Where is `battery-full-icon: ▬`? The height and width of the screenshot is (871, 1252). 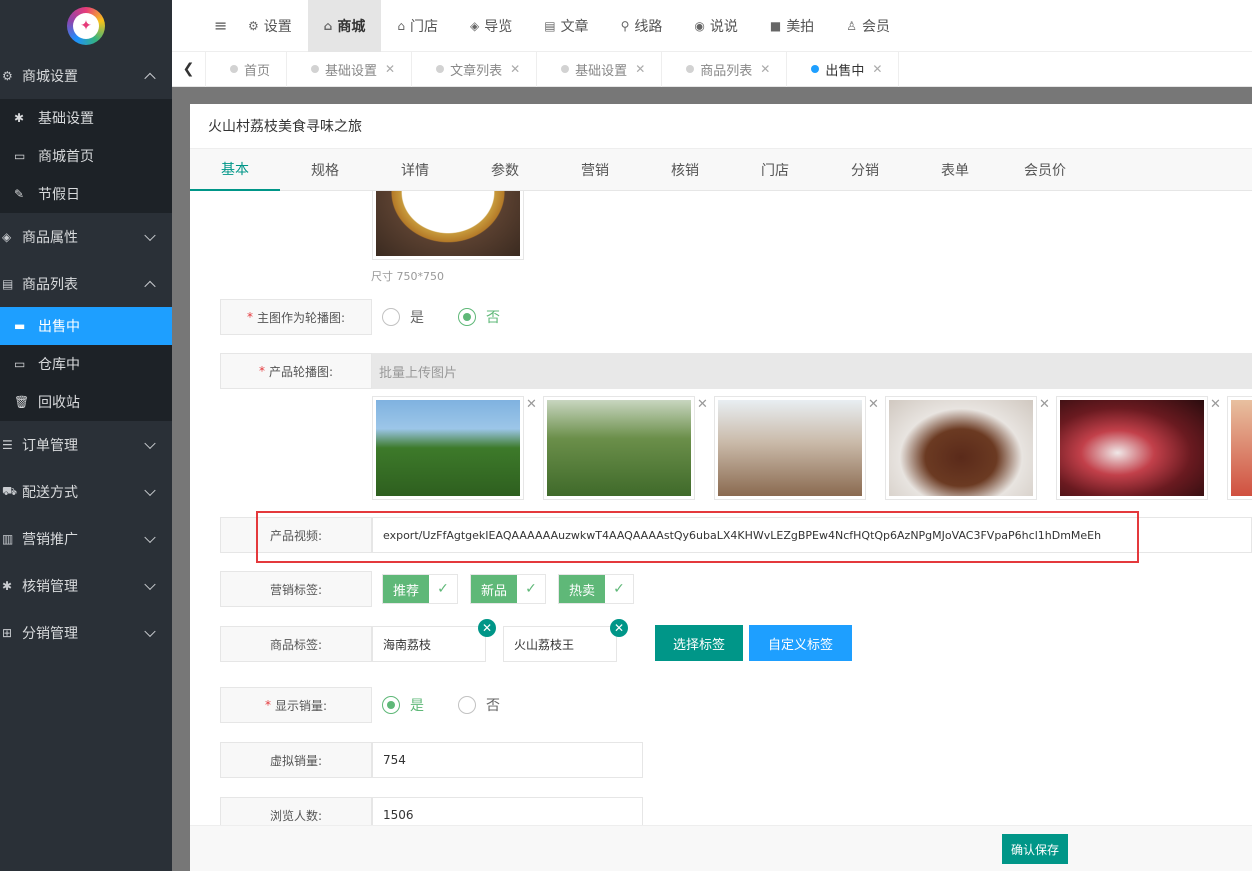 battery-full-icon: ▬ is located at coordinates (20, 326).